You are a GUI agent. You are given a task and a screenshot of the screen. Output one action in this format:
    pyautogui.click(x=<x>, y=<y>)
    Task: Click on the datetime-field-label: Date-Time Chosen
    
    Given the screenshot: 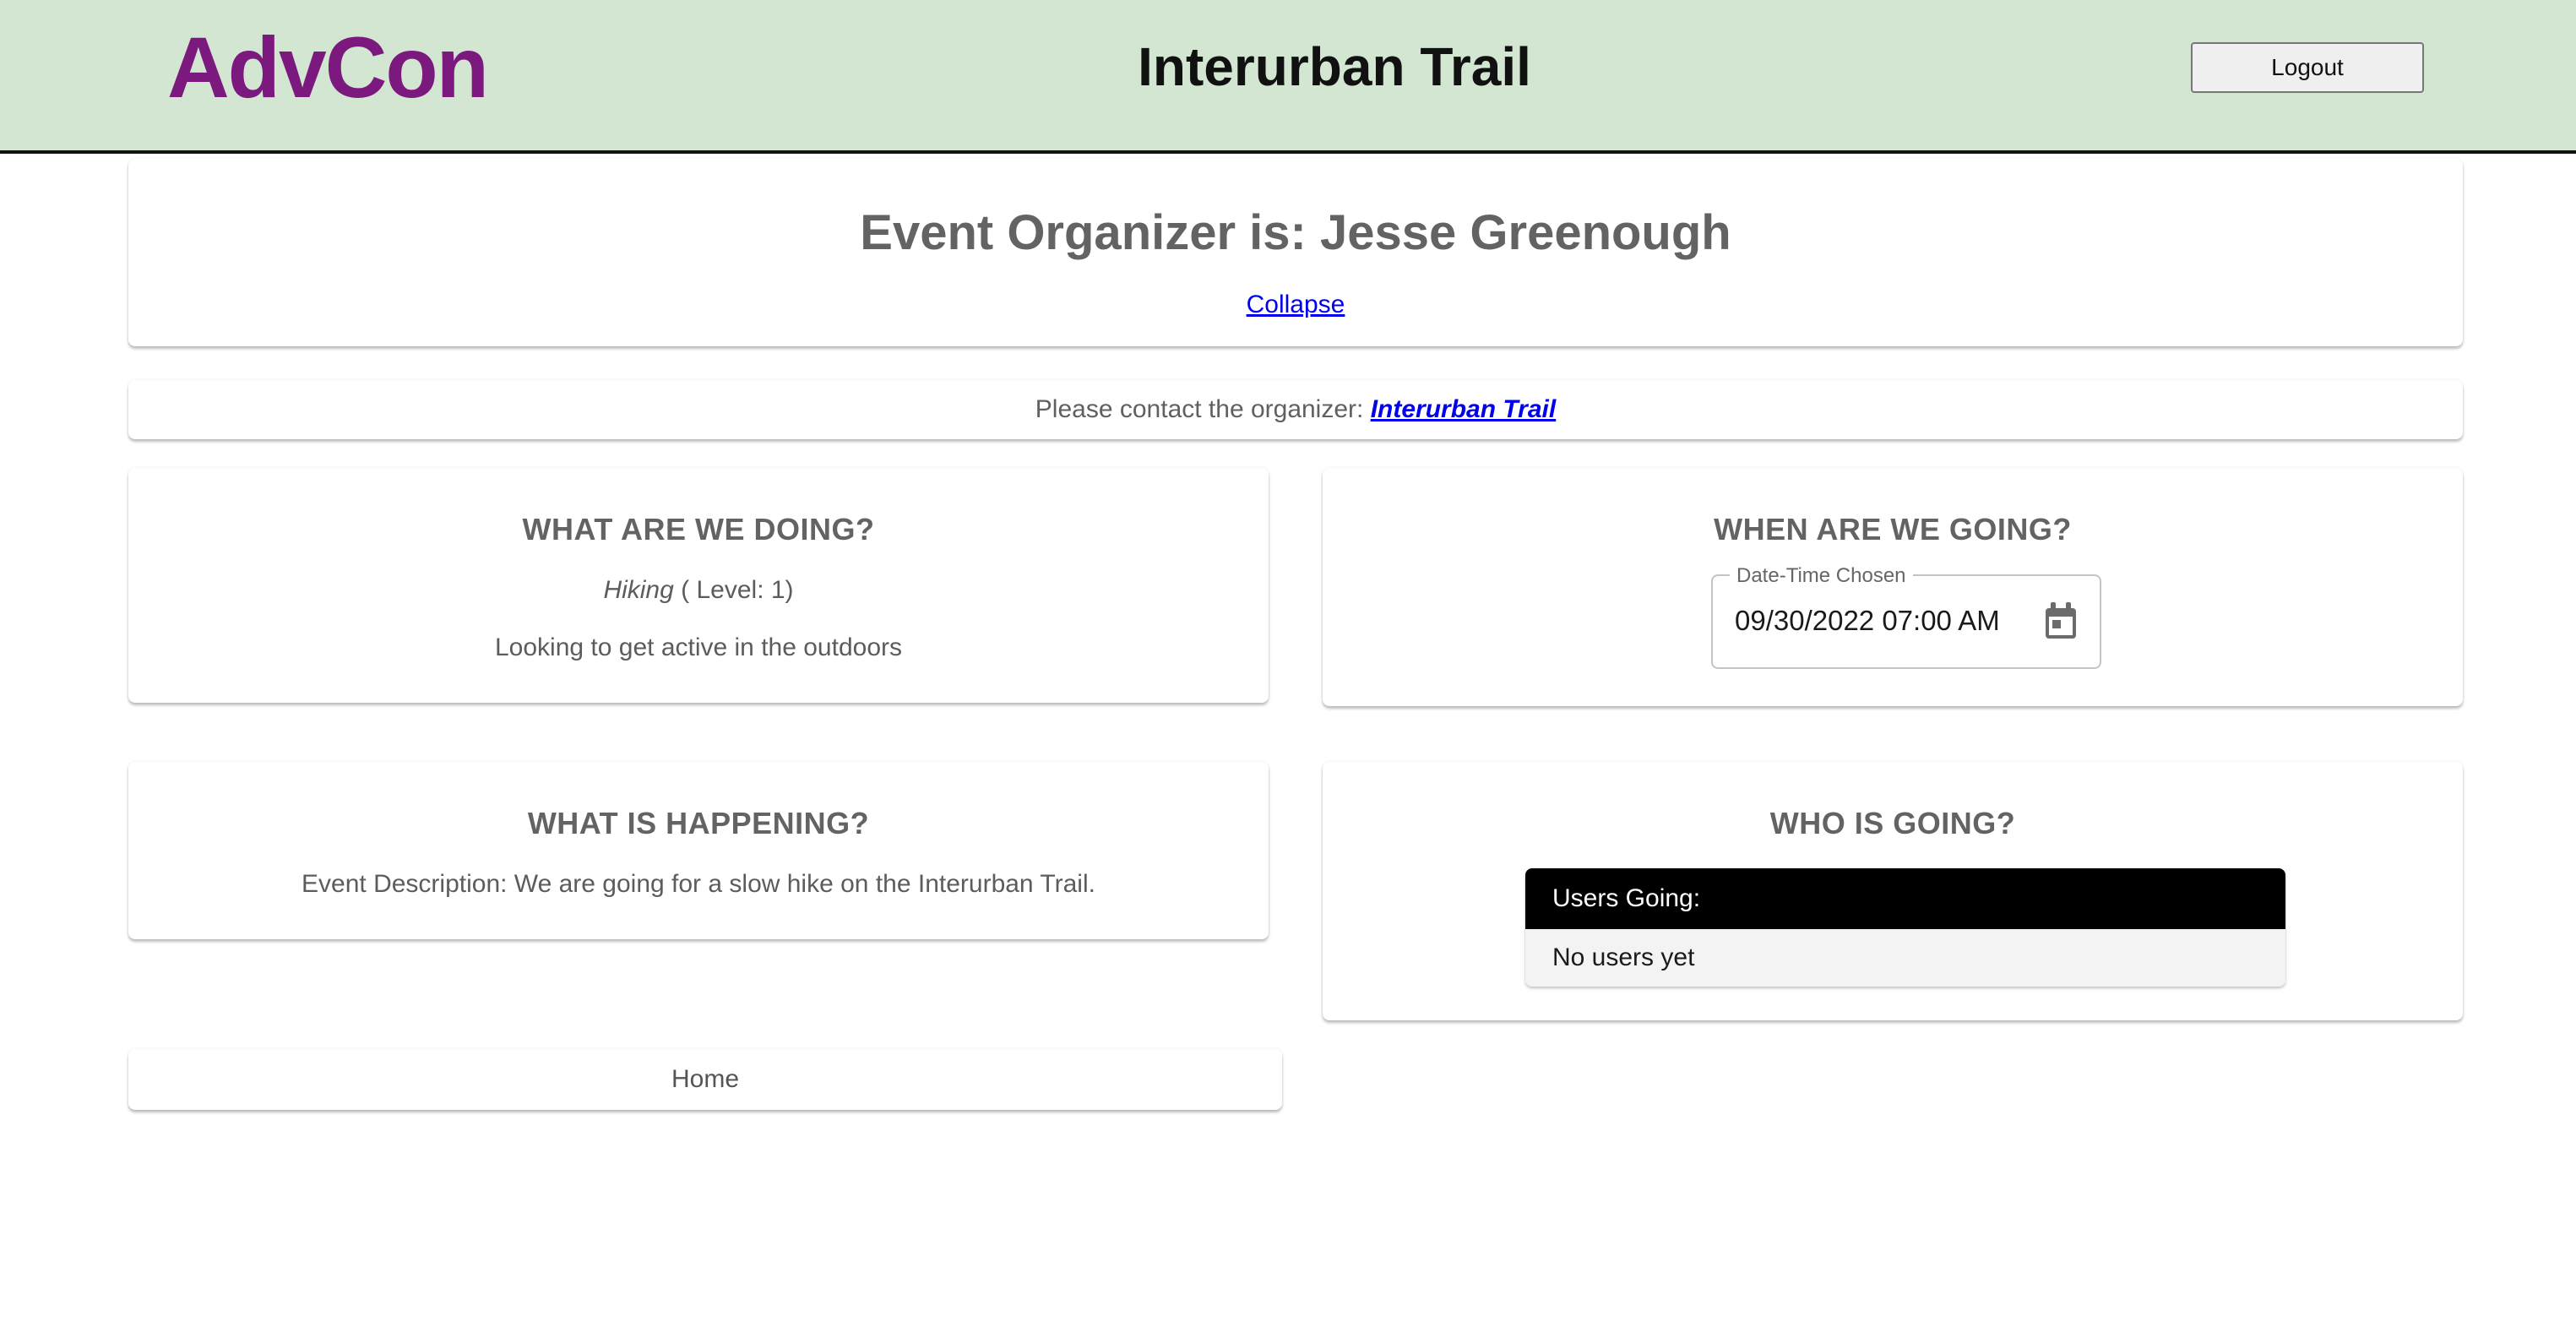 What is the action you would take?
    pyautogui.click(x=1821, y=576)
    